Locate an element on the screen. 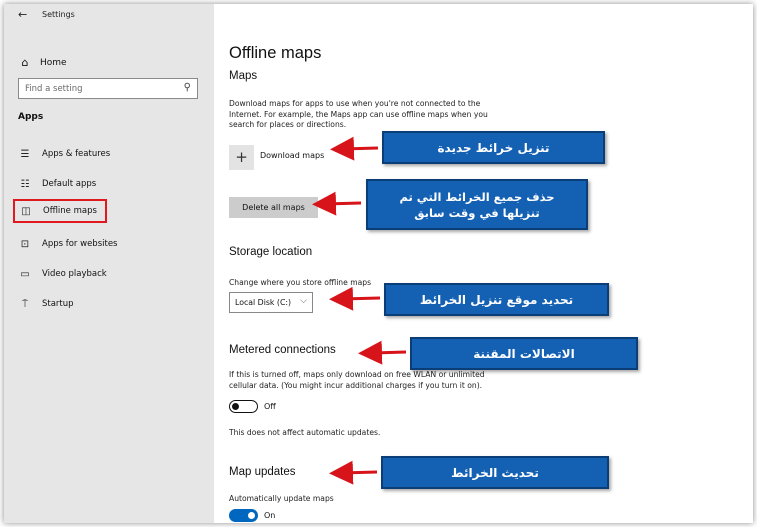  storage-location-select: Local Disk (C:) ⌵ is located at coordinates (271, 302).